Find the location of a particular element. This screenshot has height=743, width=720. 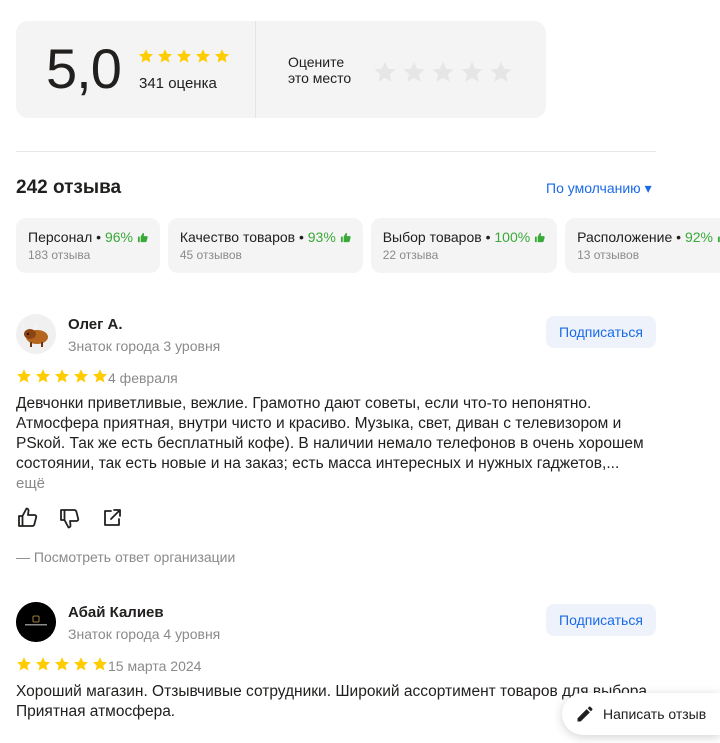

rate-prompt-line2: это место is located at coordinates (320, 78).